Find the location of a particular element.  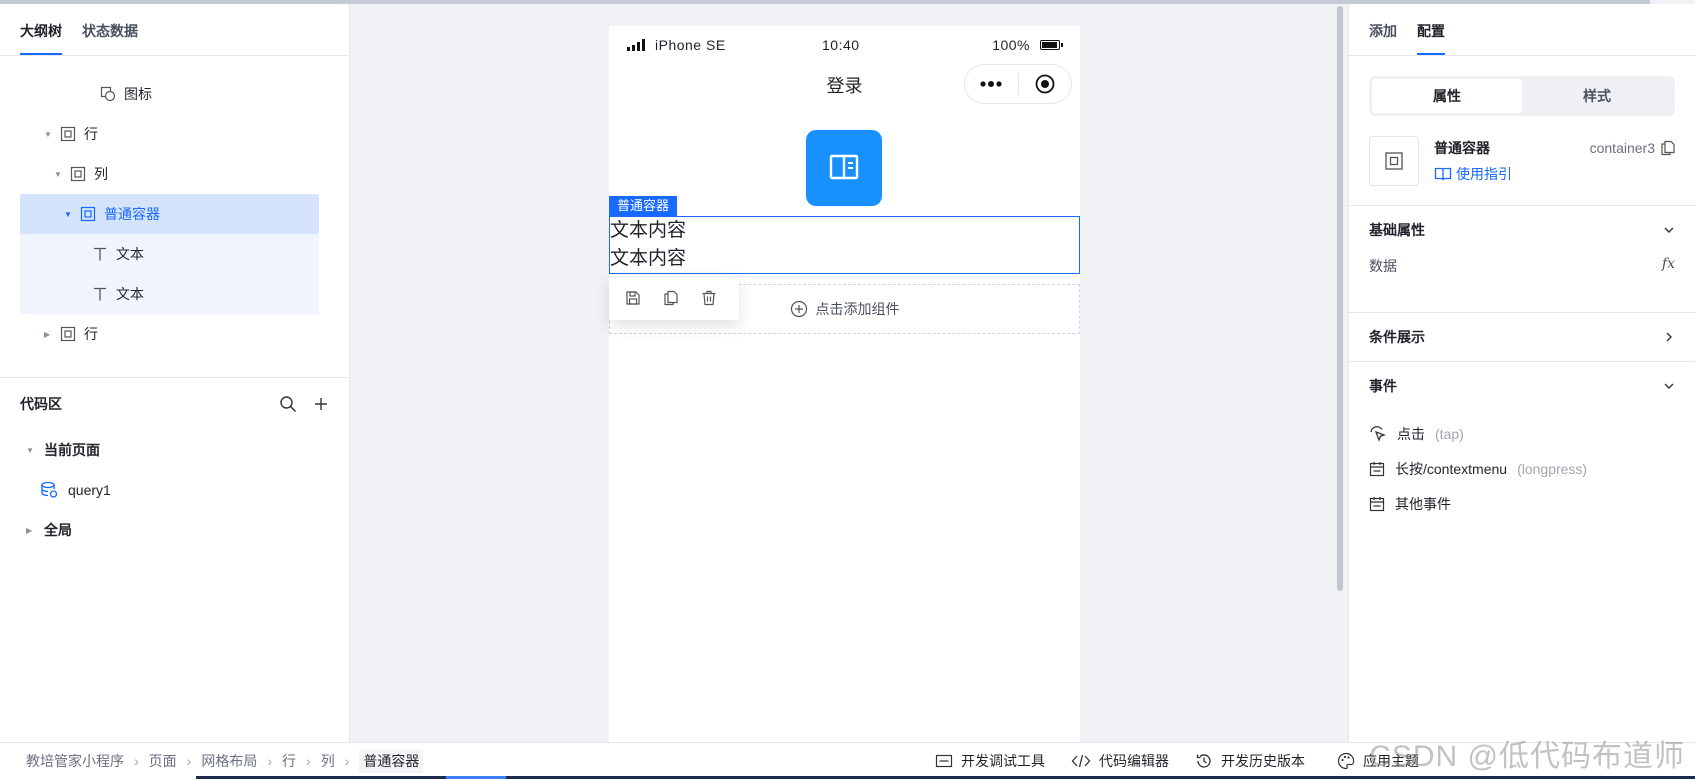

event-name: 其他事件 is located at coordinates (1423, 503).